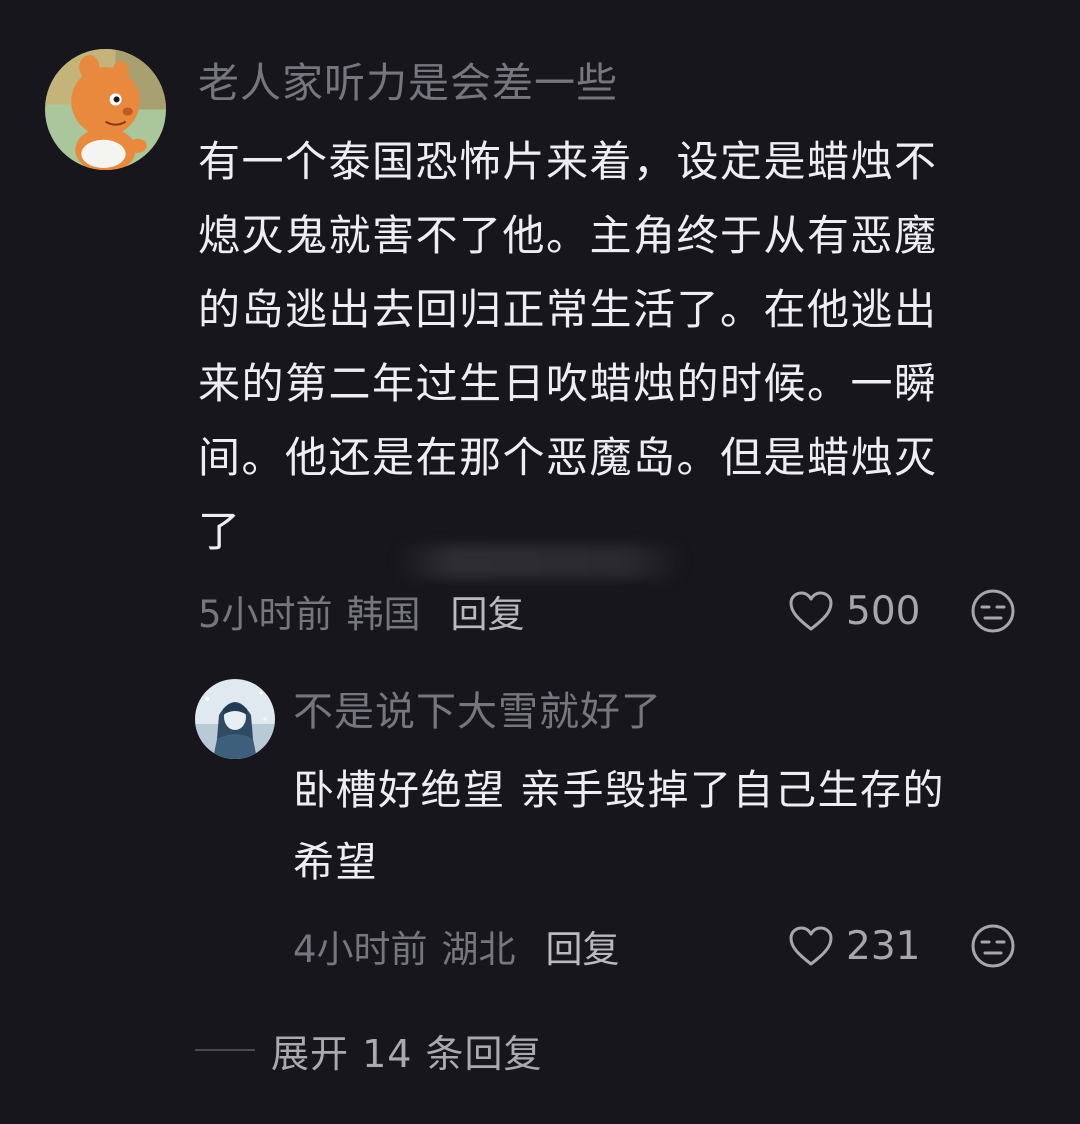  What do you see at coordinates (477, 712) in the screenshot?
I see `username: 不是说下大雪就好了` at bounding box center [477, 712].